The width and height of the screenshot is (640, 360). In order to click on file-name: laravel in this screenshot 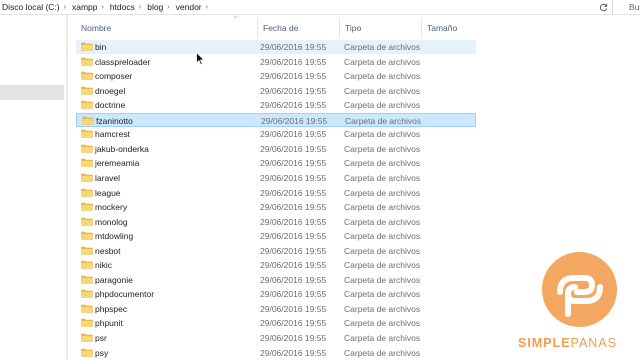, I will do `click(108, 177)`.